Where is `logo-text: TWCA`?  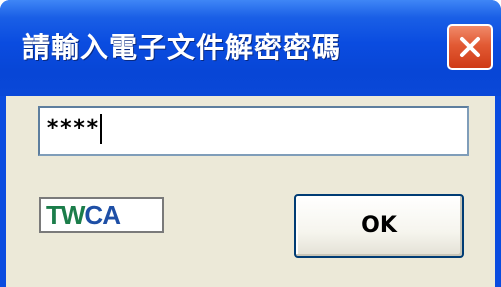 logo-text: TWCA is located at coordinates (83, 215).